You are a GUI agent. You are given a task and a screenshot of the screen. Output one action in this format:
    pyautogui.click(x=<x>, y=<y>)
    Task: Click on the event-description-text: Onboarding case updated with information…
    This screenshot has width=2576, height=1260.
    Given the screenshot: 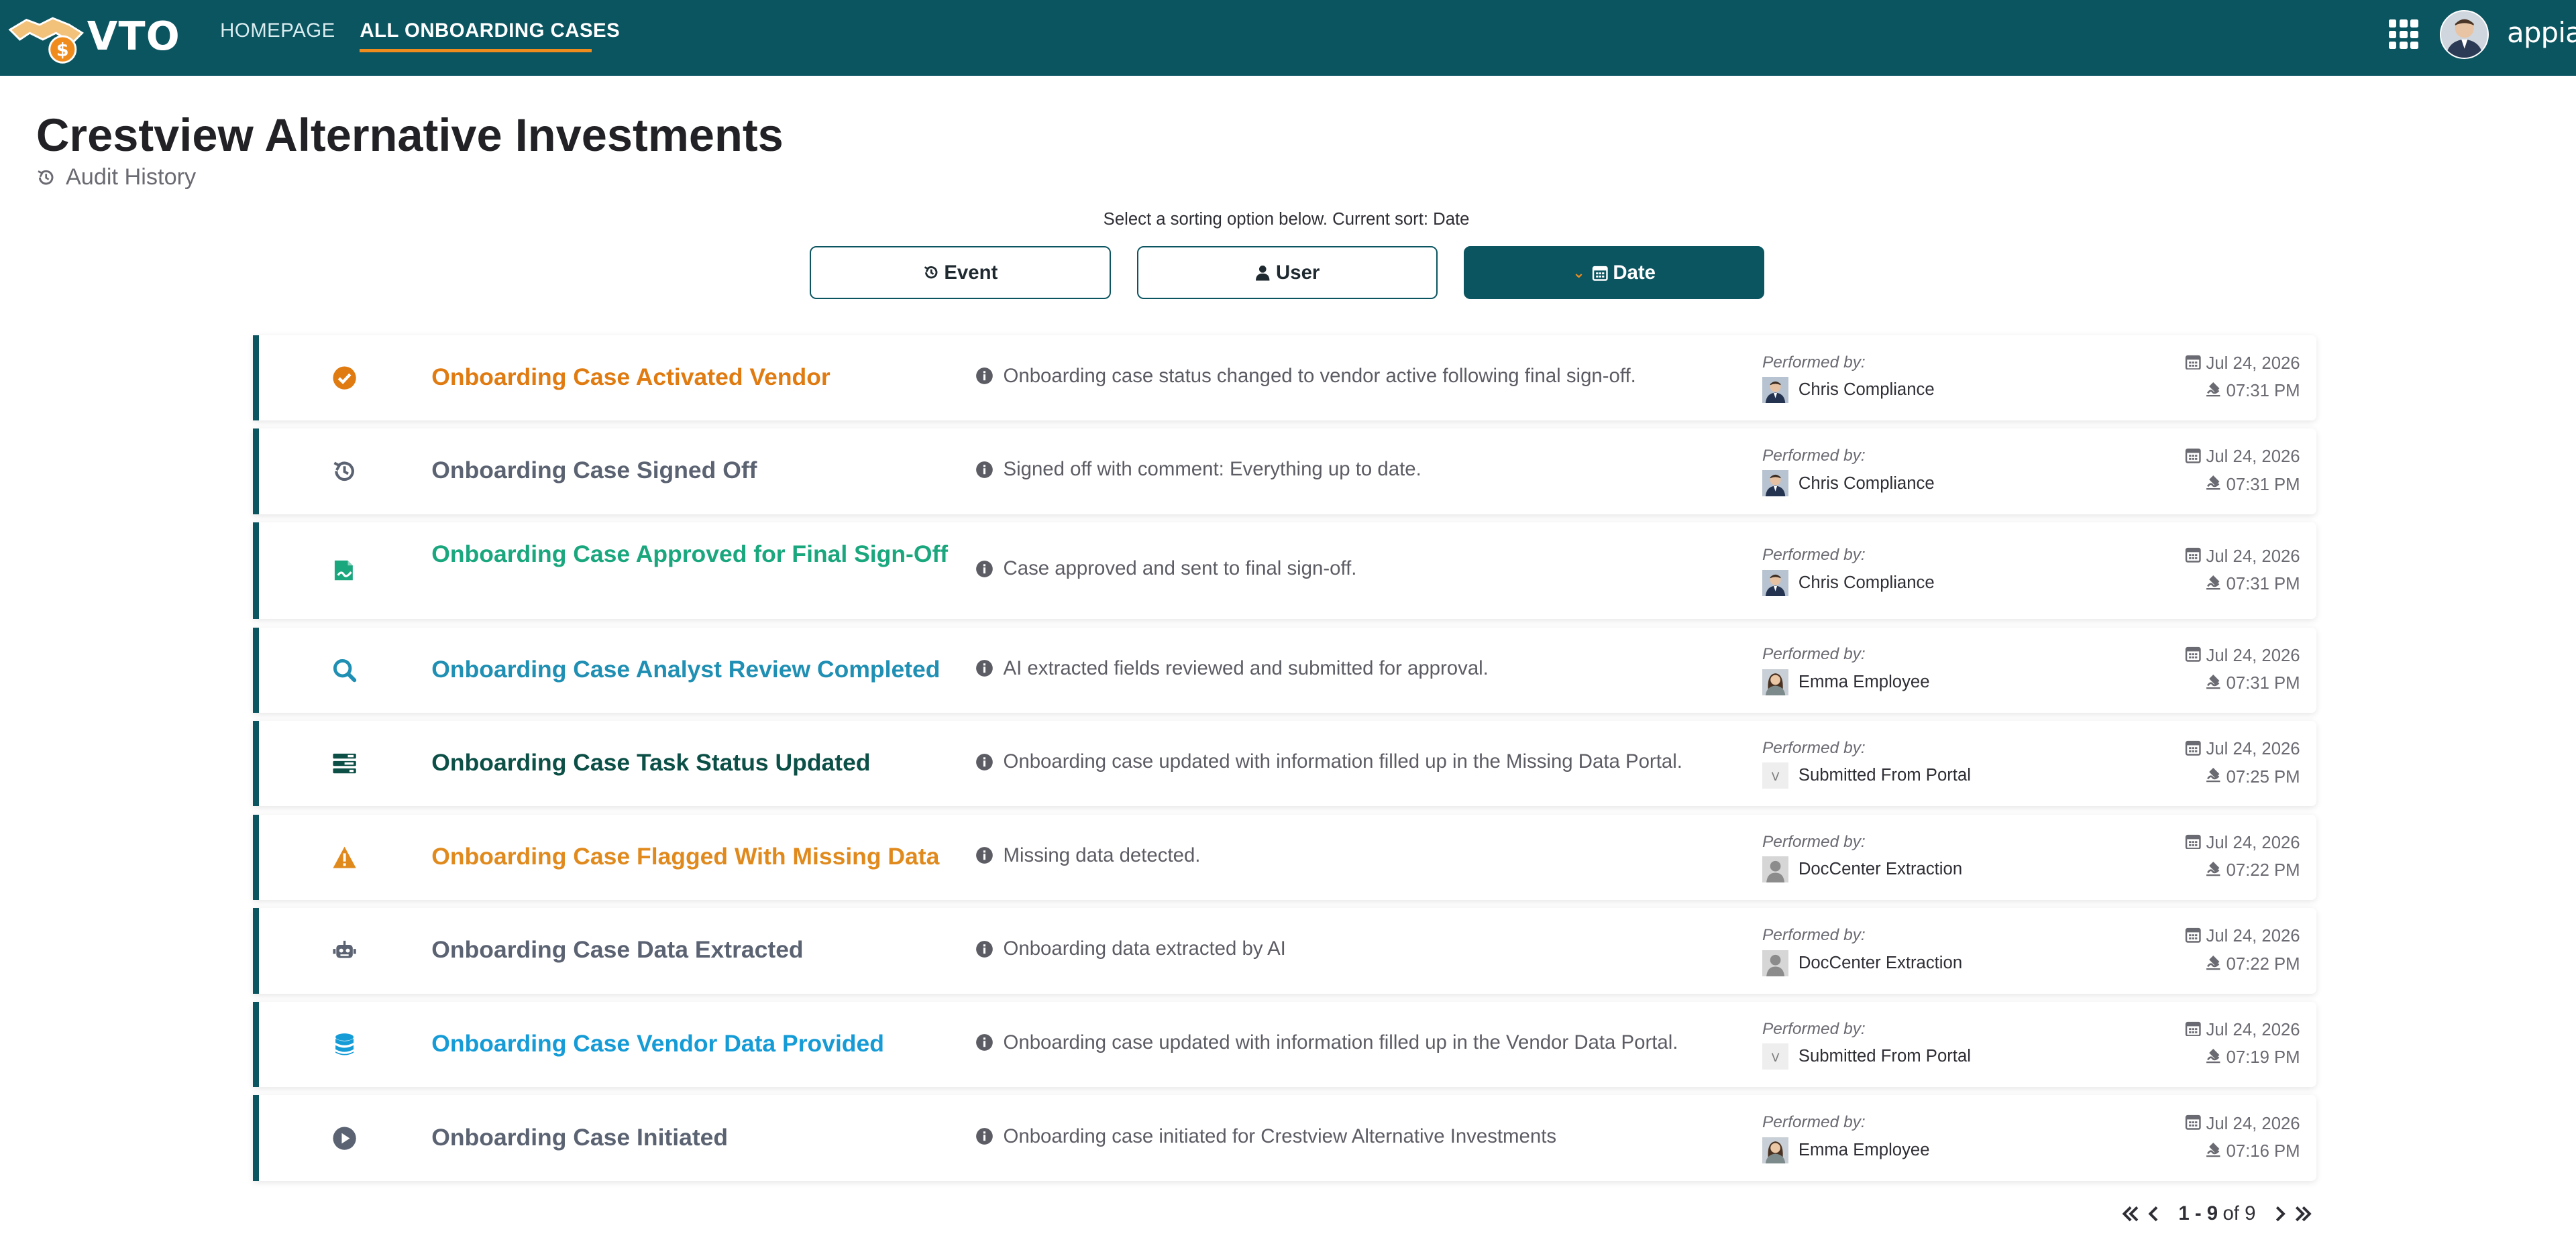 What is the action you would take?
    pyautogui.click(x=1342, y=762)
    